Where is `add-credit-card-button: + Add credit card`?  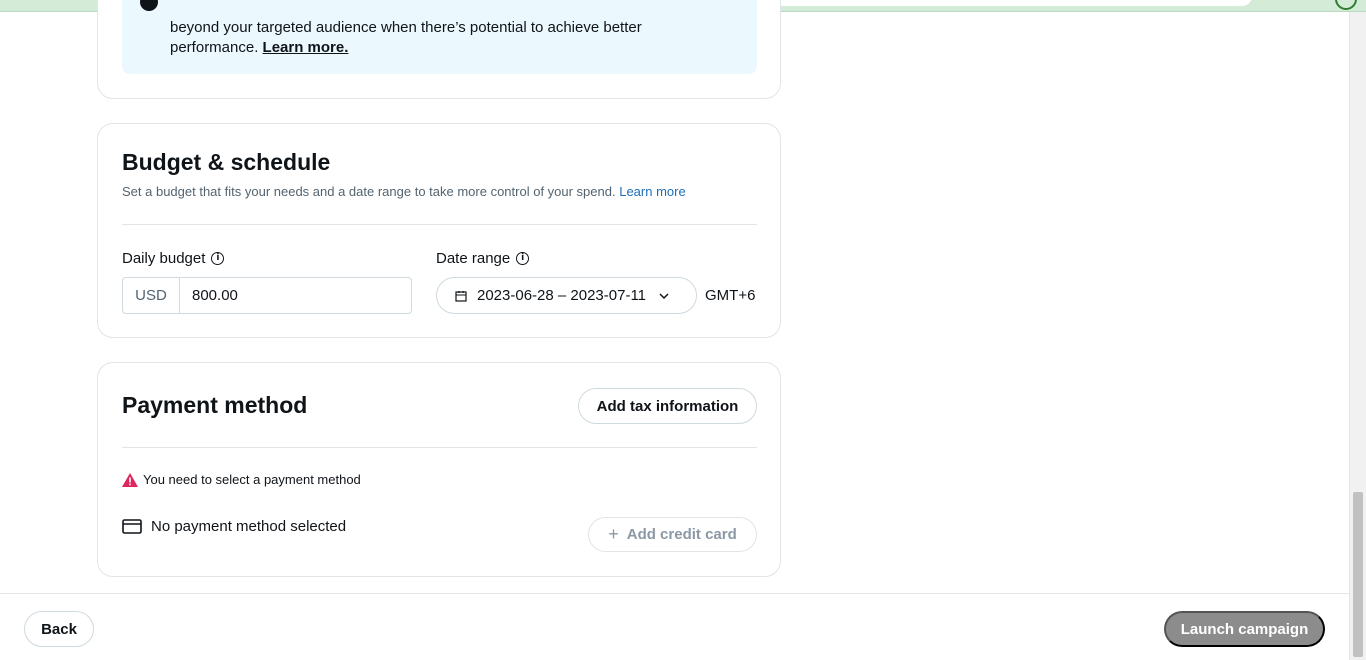 add-credit-card-button: + Add credit card is located at coordinates (672, 534).